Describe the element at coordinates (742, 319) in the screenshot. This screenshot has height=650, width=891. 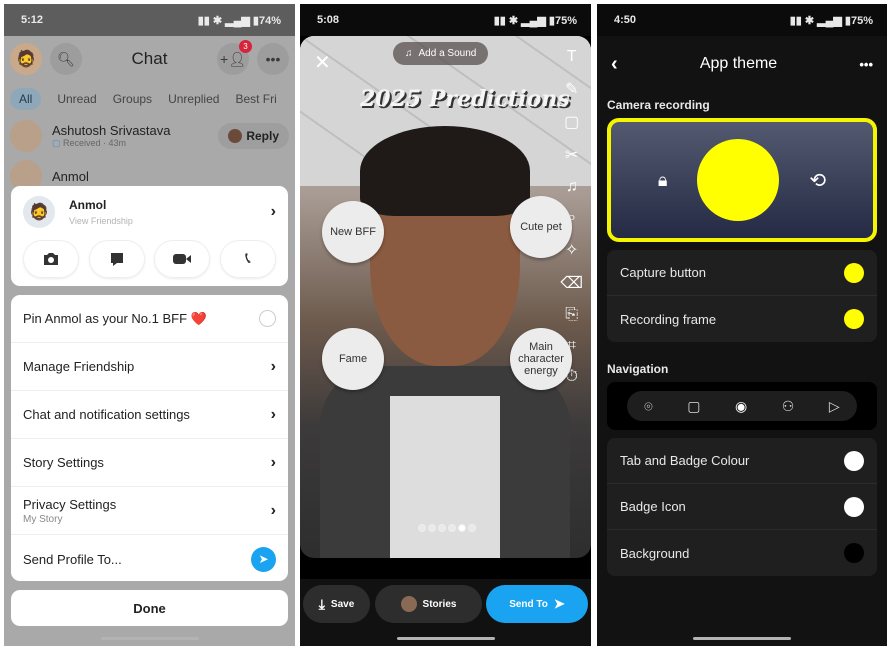
I see `recording-frame-row: Recording frame` at that location.